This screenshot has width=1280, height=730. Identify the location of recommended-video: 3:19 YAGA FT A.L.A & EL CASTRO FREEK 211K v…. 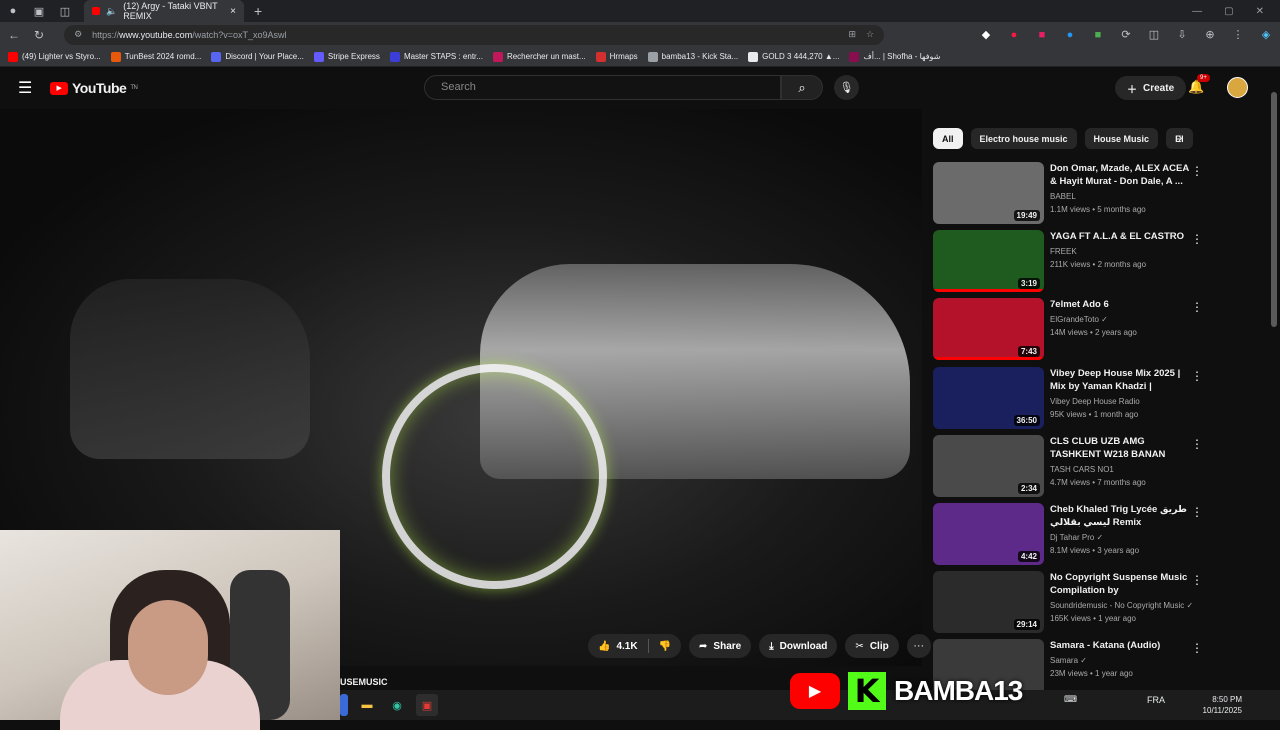
(1093, 262).